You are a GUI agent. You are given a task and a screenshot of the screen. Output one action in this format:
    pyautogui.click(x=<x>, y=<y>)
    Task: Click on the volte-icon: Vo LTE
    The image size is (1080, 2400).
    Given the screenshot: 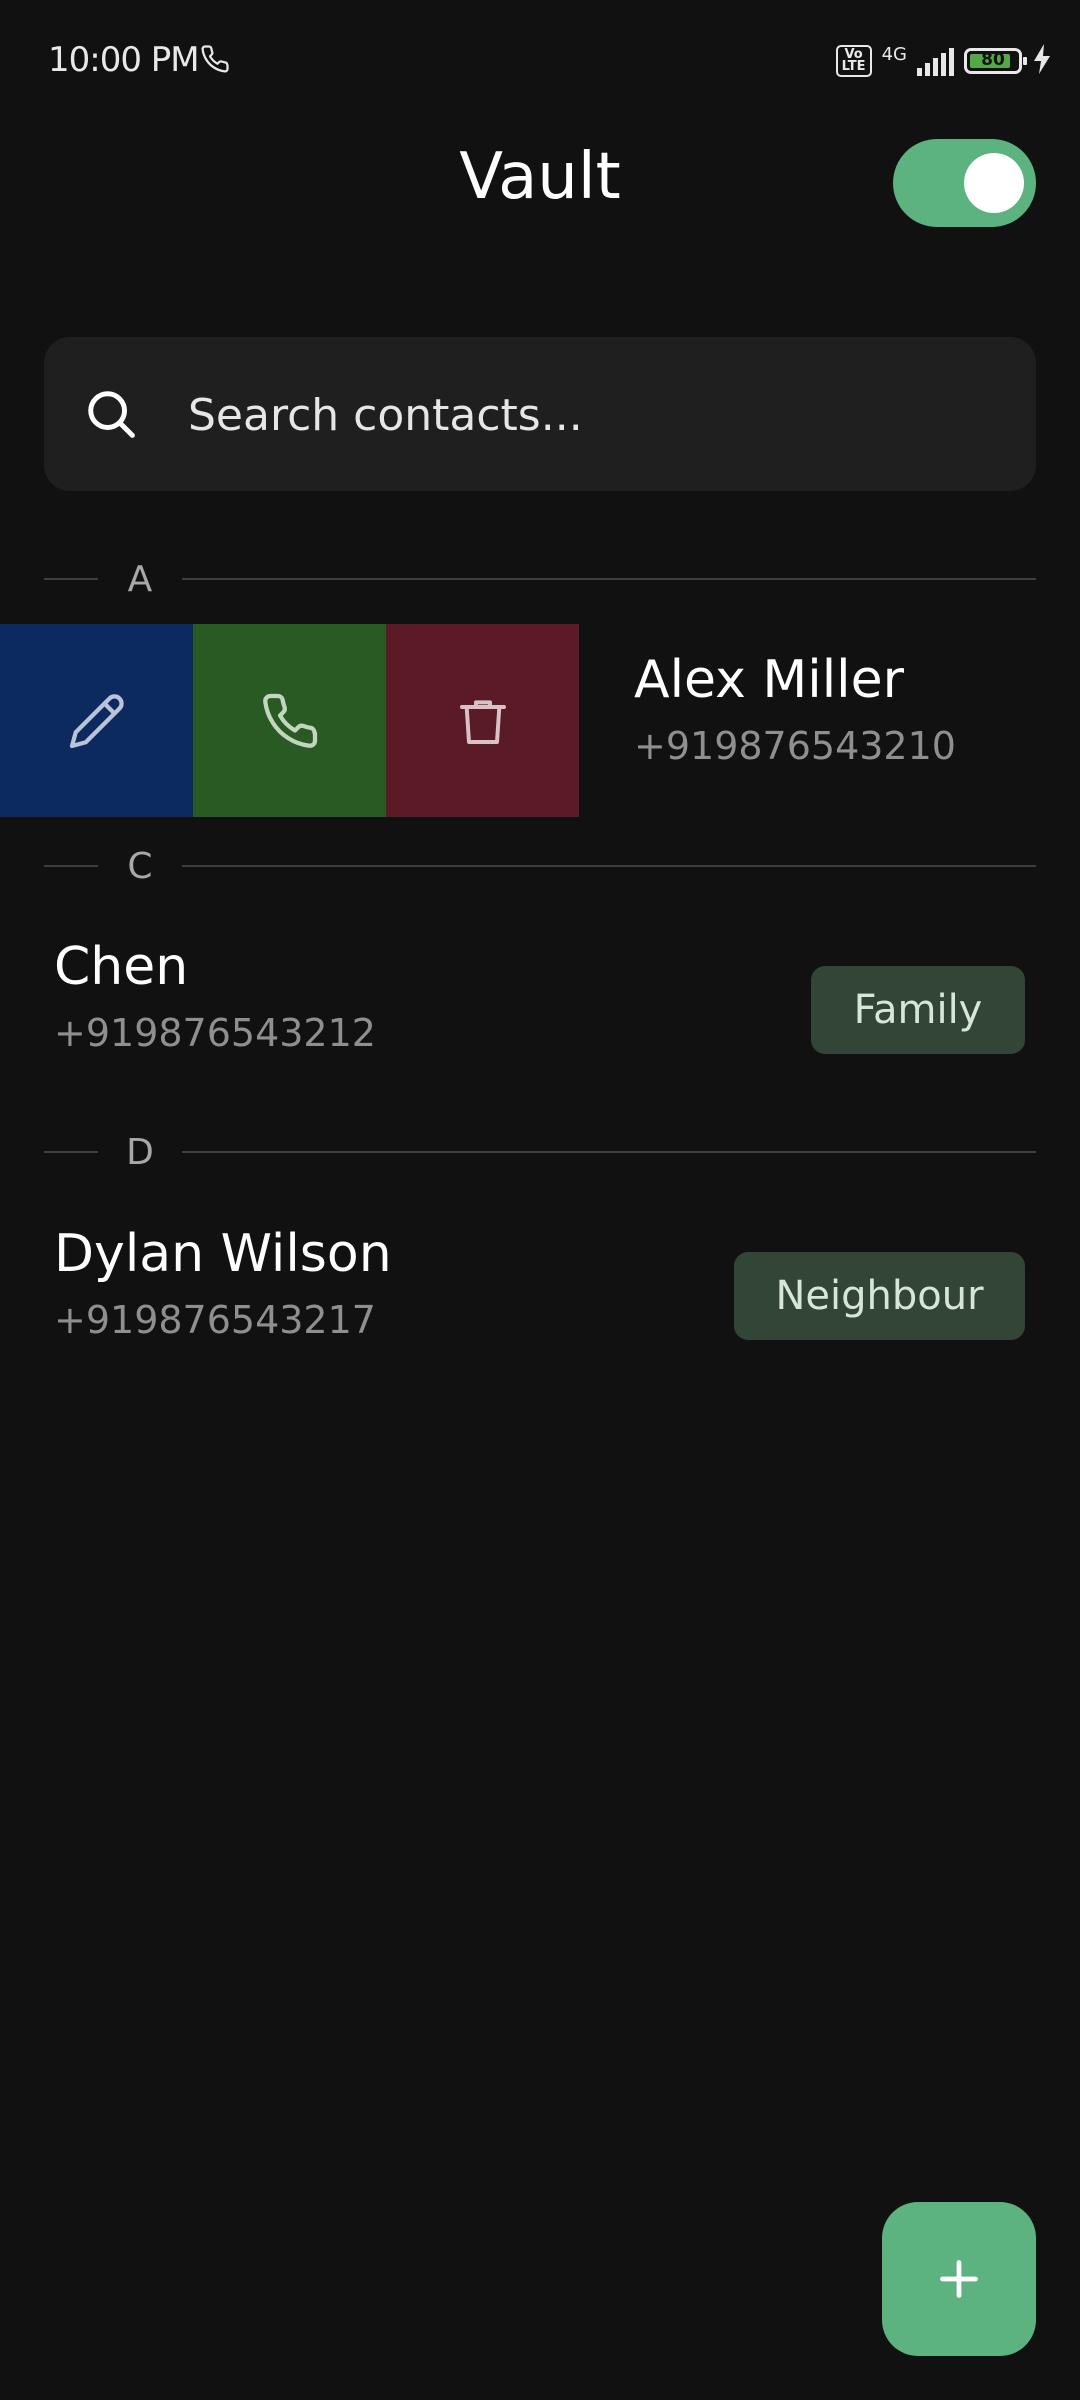 What is the action you would take?
    pyautogui.click(x=853, y=61)
    